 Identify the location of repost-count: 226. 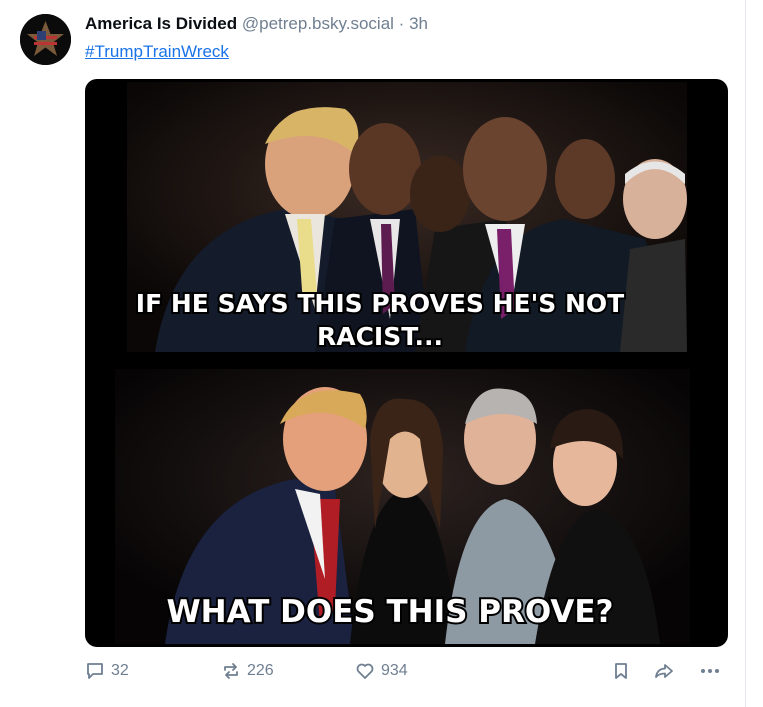
(260, 670).